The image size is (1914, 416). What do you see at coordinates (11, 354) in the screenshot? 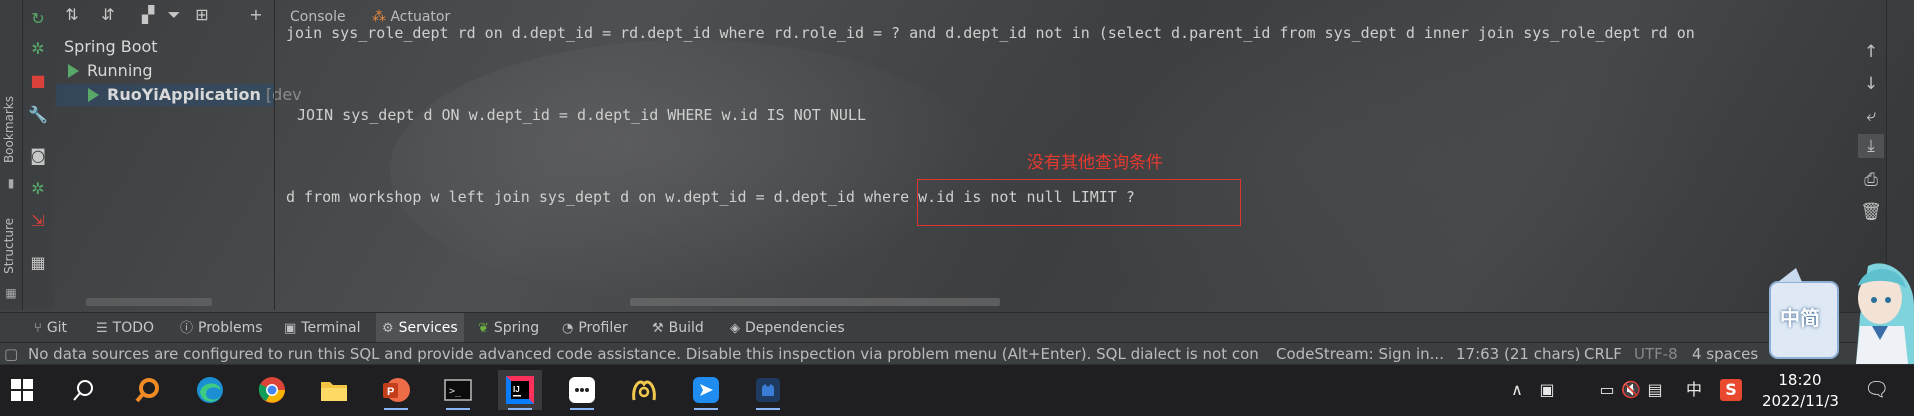
I see `toggle-tool-windows-icon: ▢` at bounding box center [11, 354].